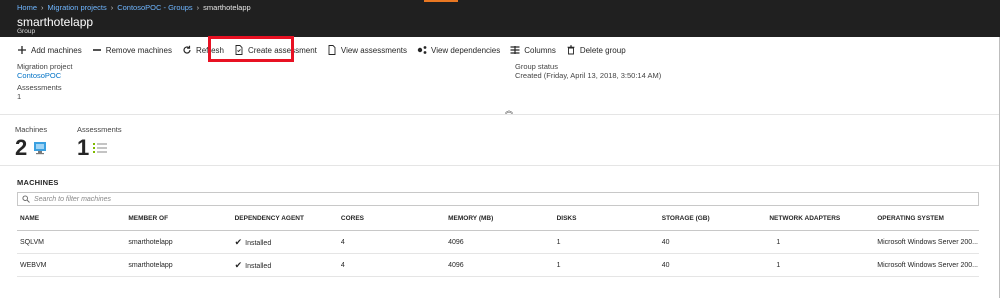 The image size is (1000, 298). Describe the element at coordinates (926, 218) in the screenshot. I see `column-header-operating-system: OPERATING SYSTEM` at that location.